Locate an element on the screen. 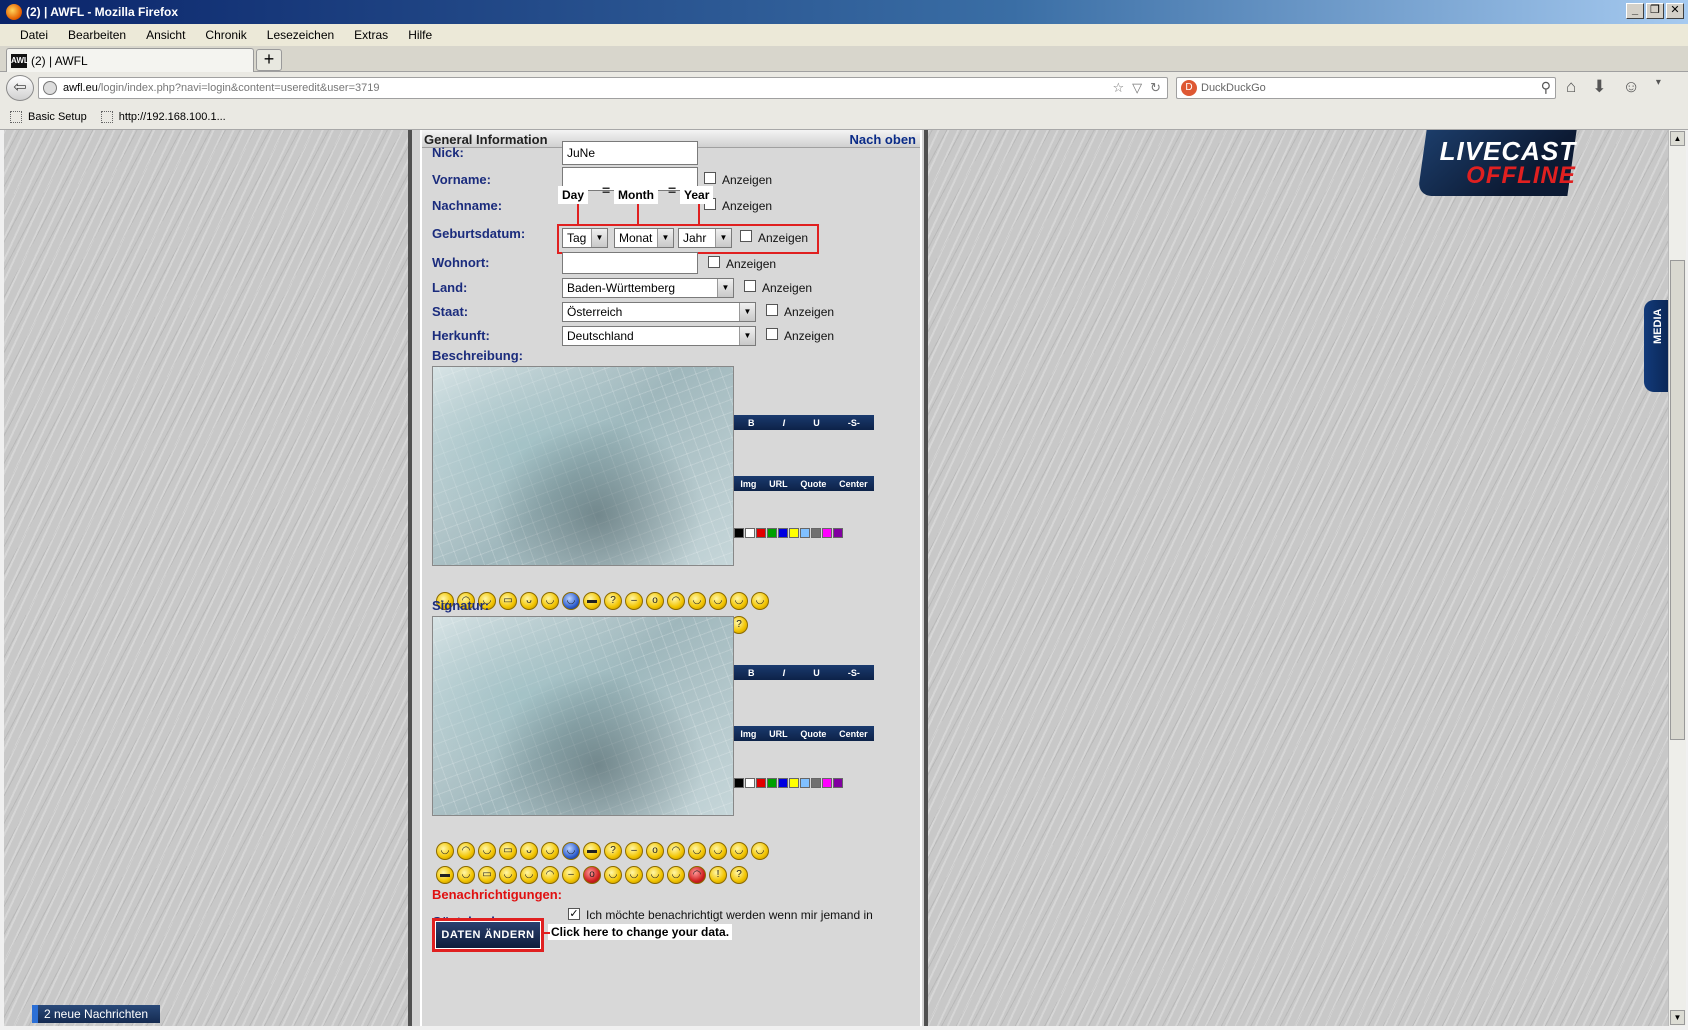 Image resolution: width=1688 pixels, height=1030 pixels. daten-aendern-button: DATEN ÄNDERN is located at coordinates (488, 935).